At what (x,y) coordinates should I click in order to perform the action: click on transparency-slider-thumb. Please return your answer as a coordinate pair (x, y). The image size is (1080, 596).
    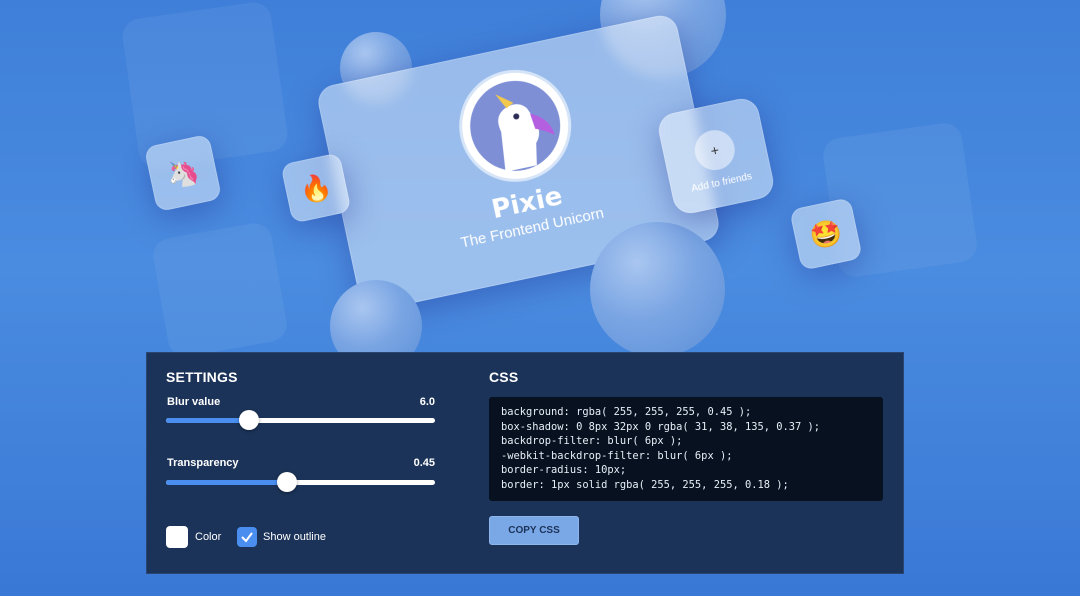
    Looking at the image, I should click on (287, 482).